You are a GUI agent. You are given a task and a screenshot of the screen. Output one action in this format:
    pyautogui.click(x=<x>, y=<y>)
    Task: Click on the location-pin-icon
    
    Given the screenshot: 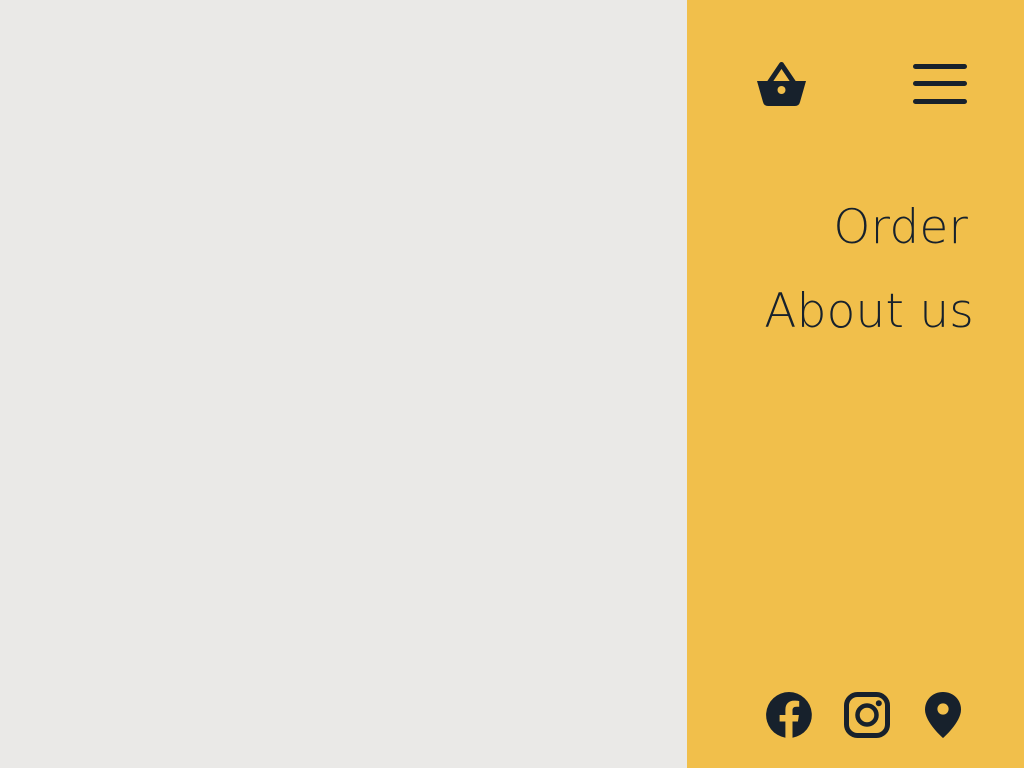 What is the action you would take?
    pyautogui.click(x=943, y=715)
    